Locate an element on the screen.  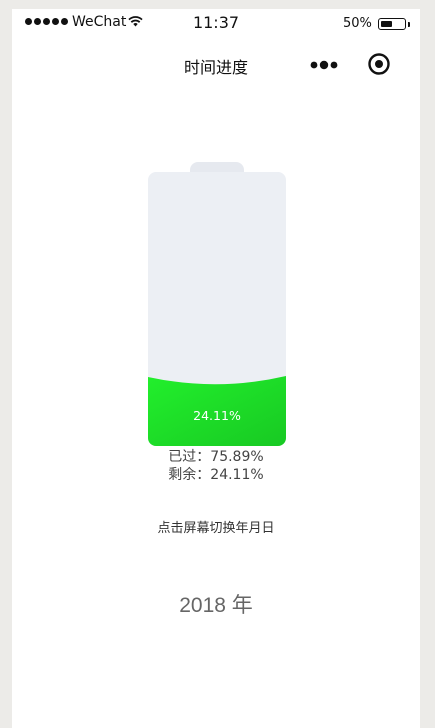
toggle-period-hint: 点击屏幕切换年月日 is located at coordinates (216, 526).